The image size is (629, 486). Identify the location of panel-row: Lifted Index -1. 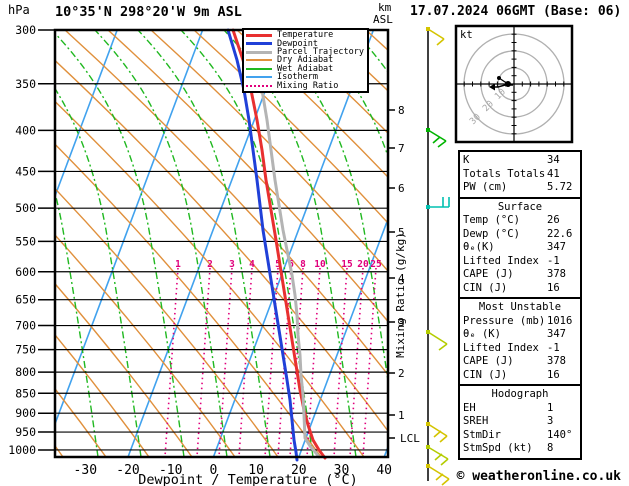
(520, 349).